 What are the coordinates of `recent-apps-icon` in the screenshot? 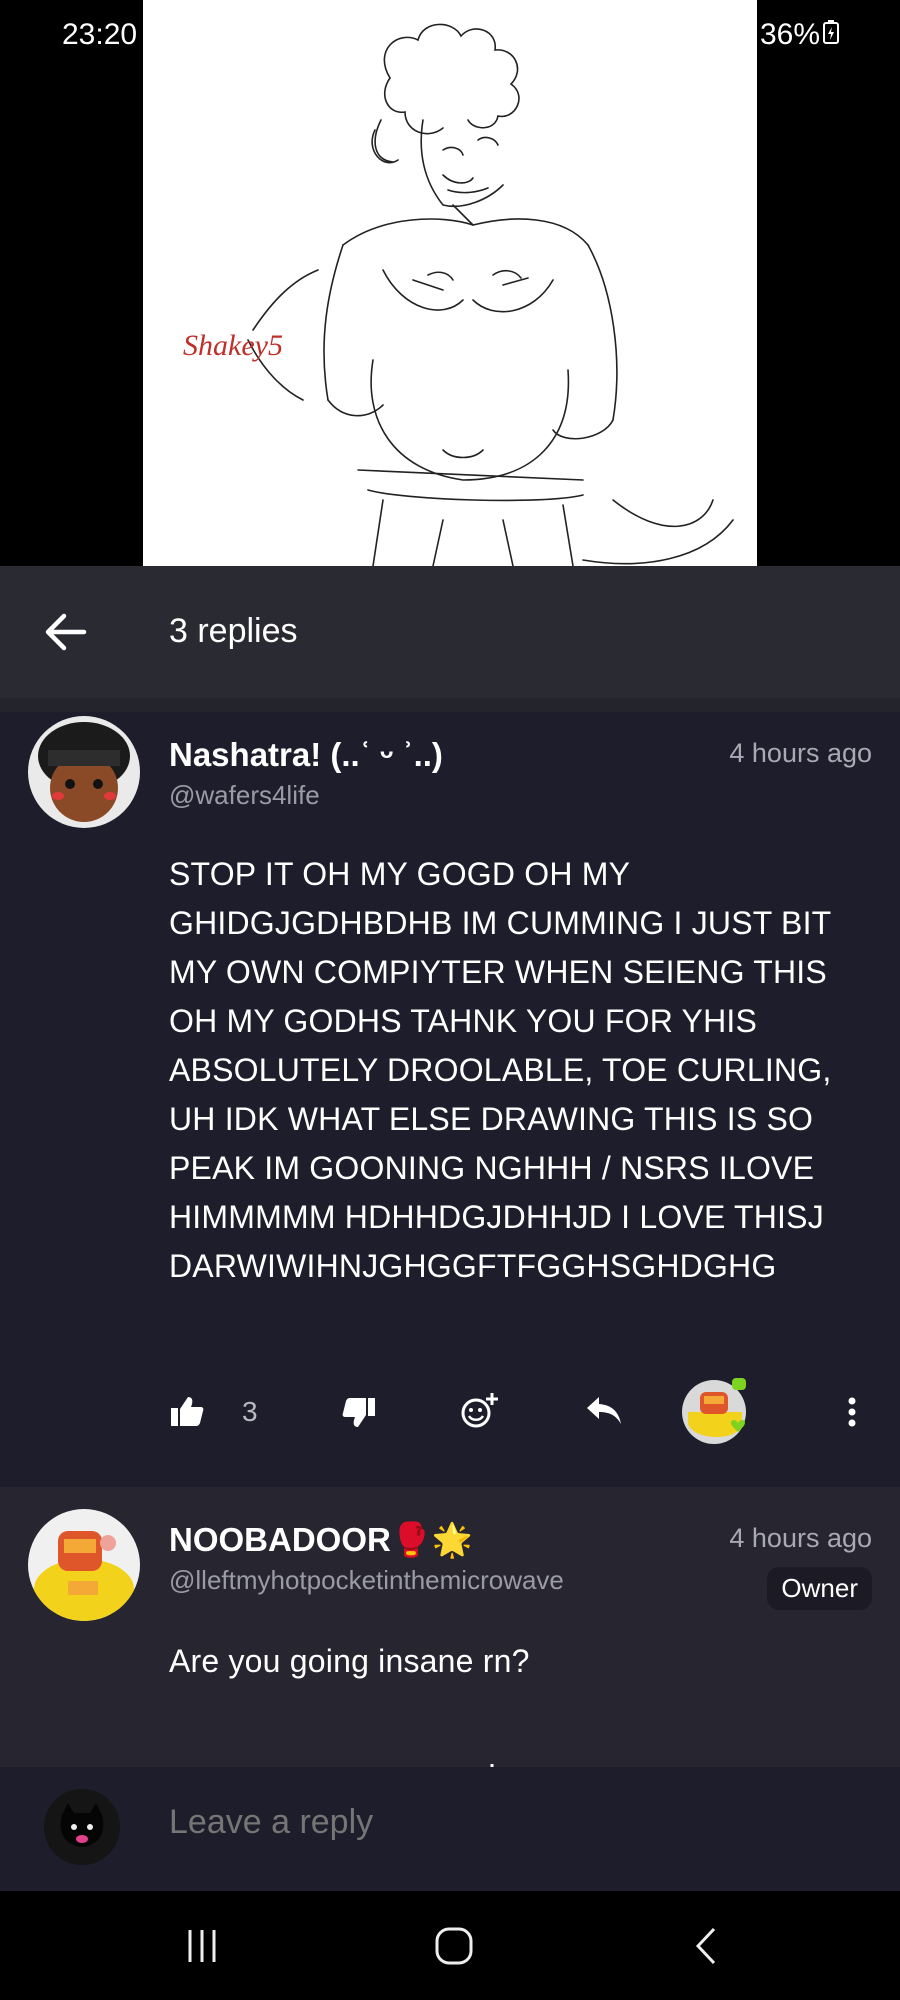 It's located at (202, 1946).